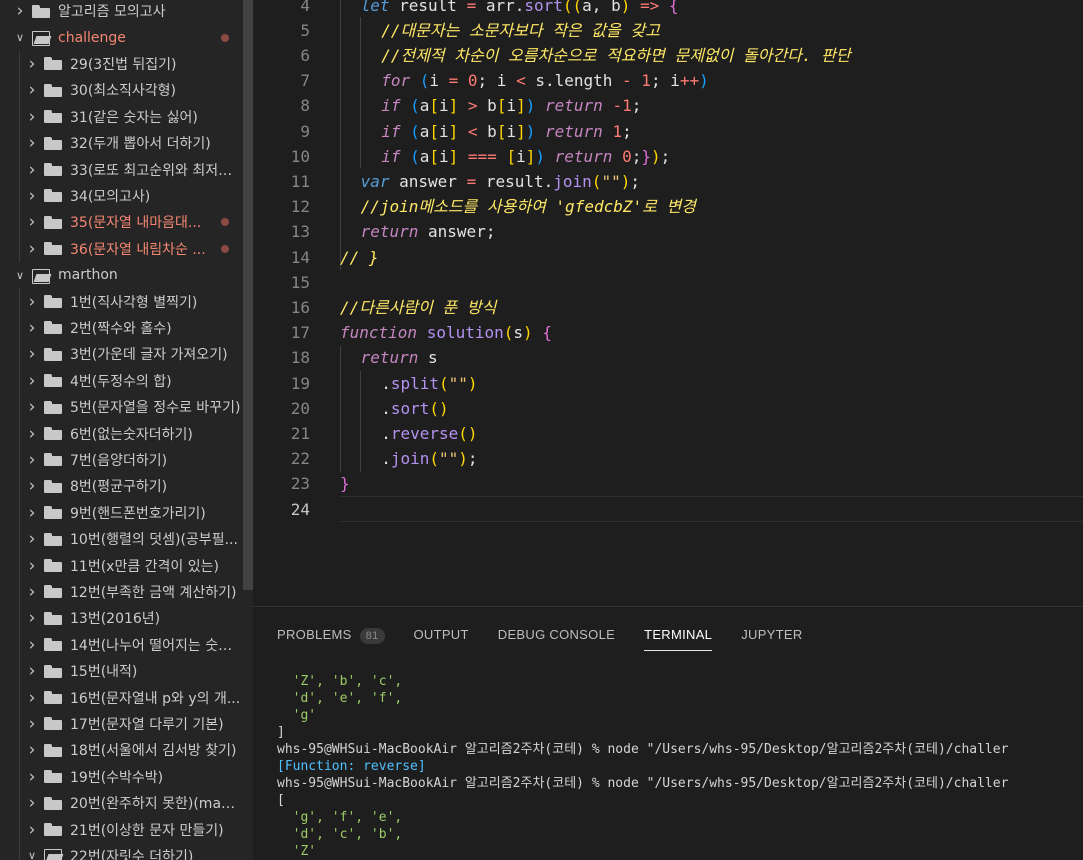 The image size is (1083, 860). I want to click on subfolder-item: › 7번(음양더하기), so click(121, 460).